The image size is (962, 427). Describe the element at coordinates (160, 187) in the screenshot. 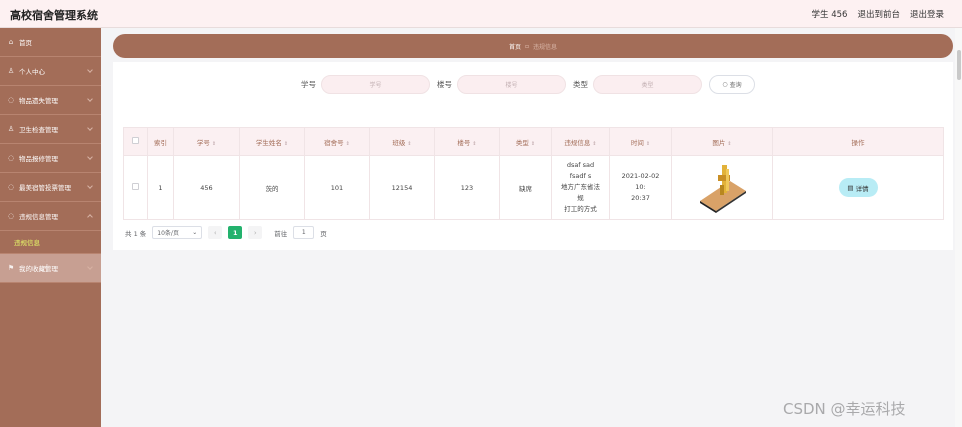

I see `cell-index: 1` at that location.